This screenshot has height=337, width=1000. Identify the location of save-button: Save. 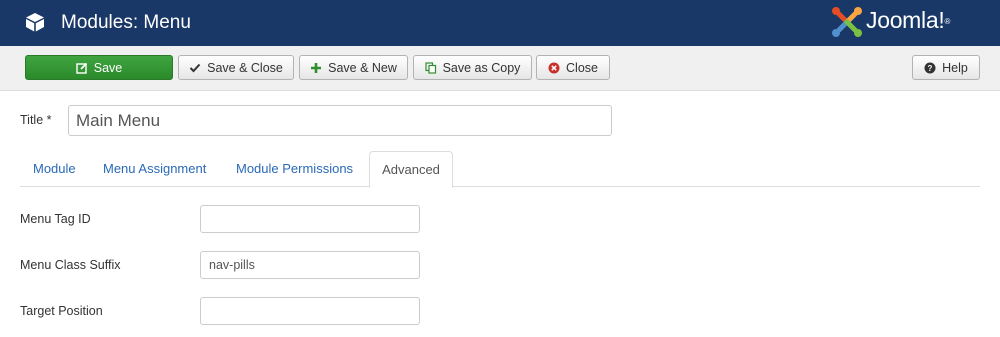
(99, 67).